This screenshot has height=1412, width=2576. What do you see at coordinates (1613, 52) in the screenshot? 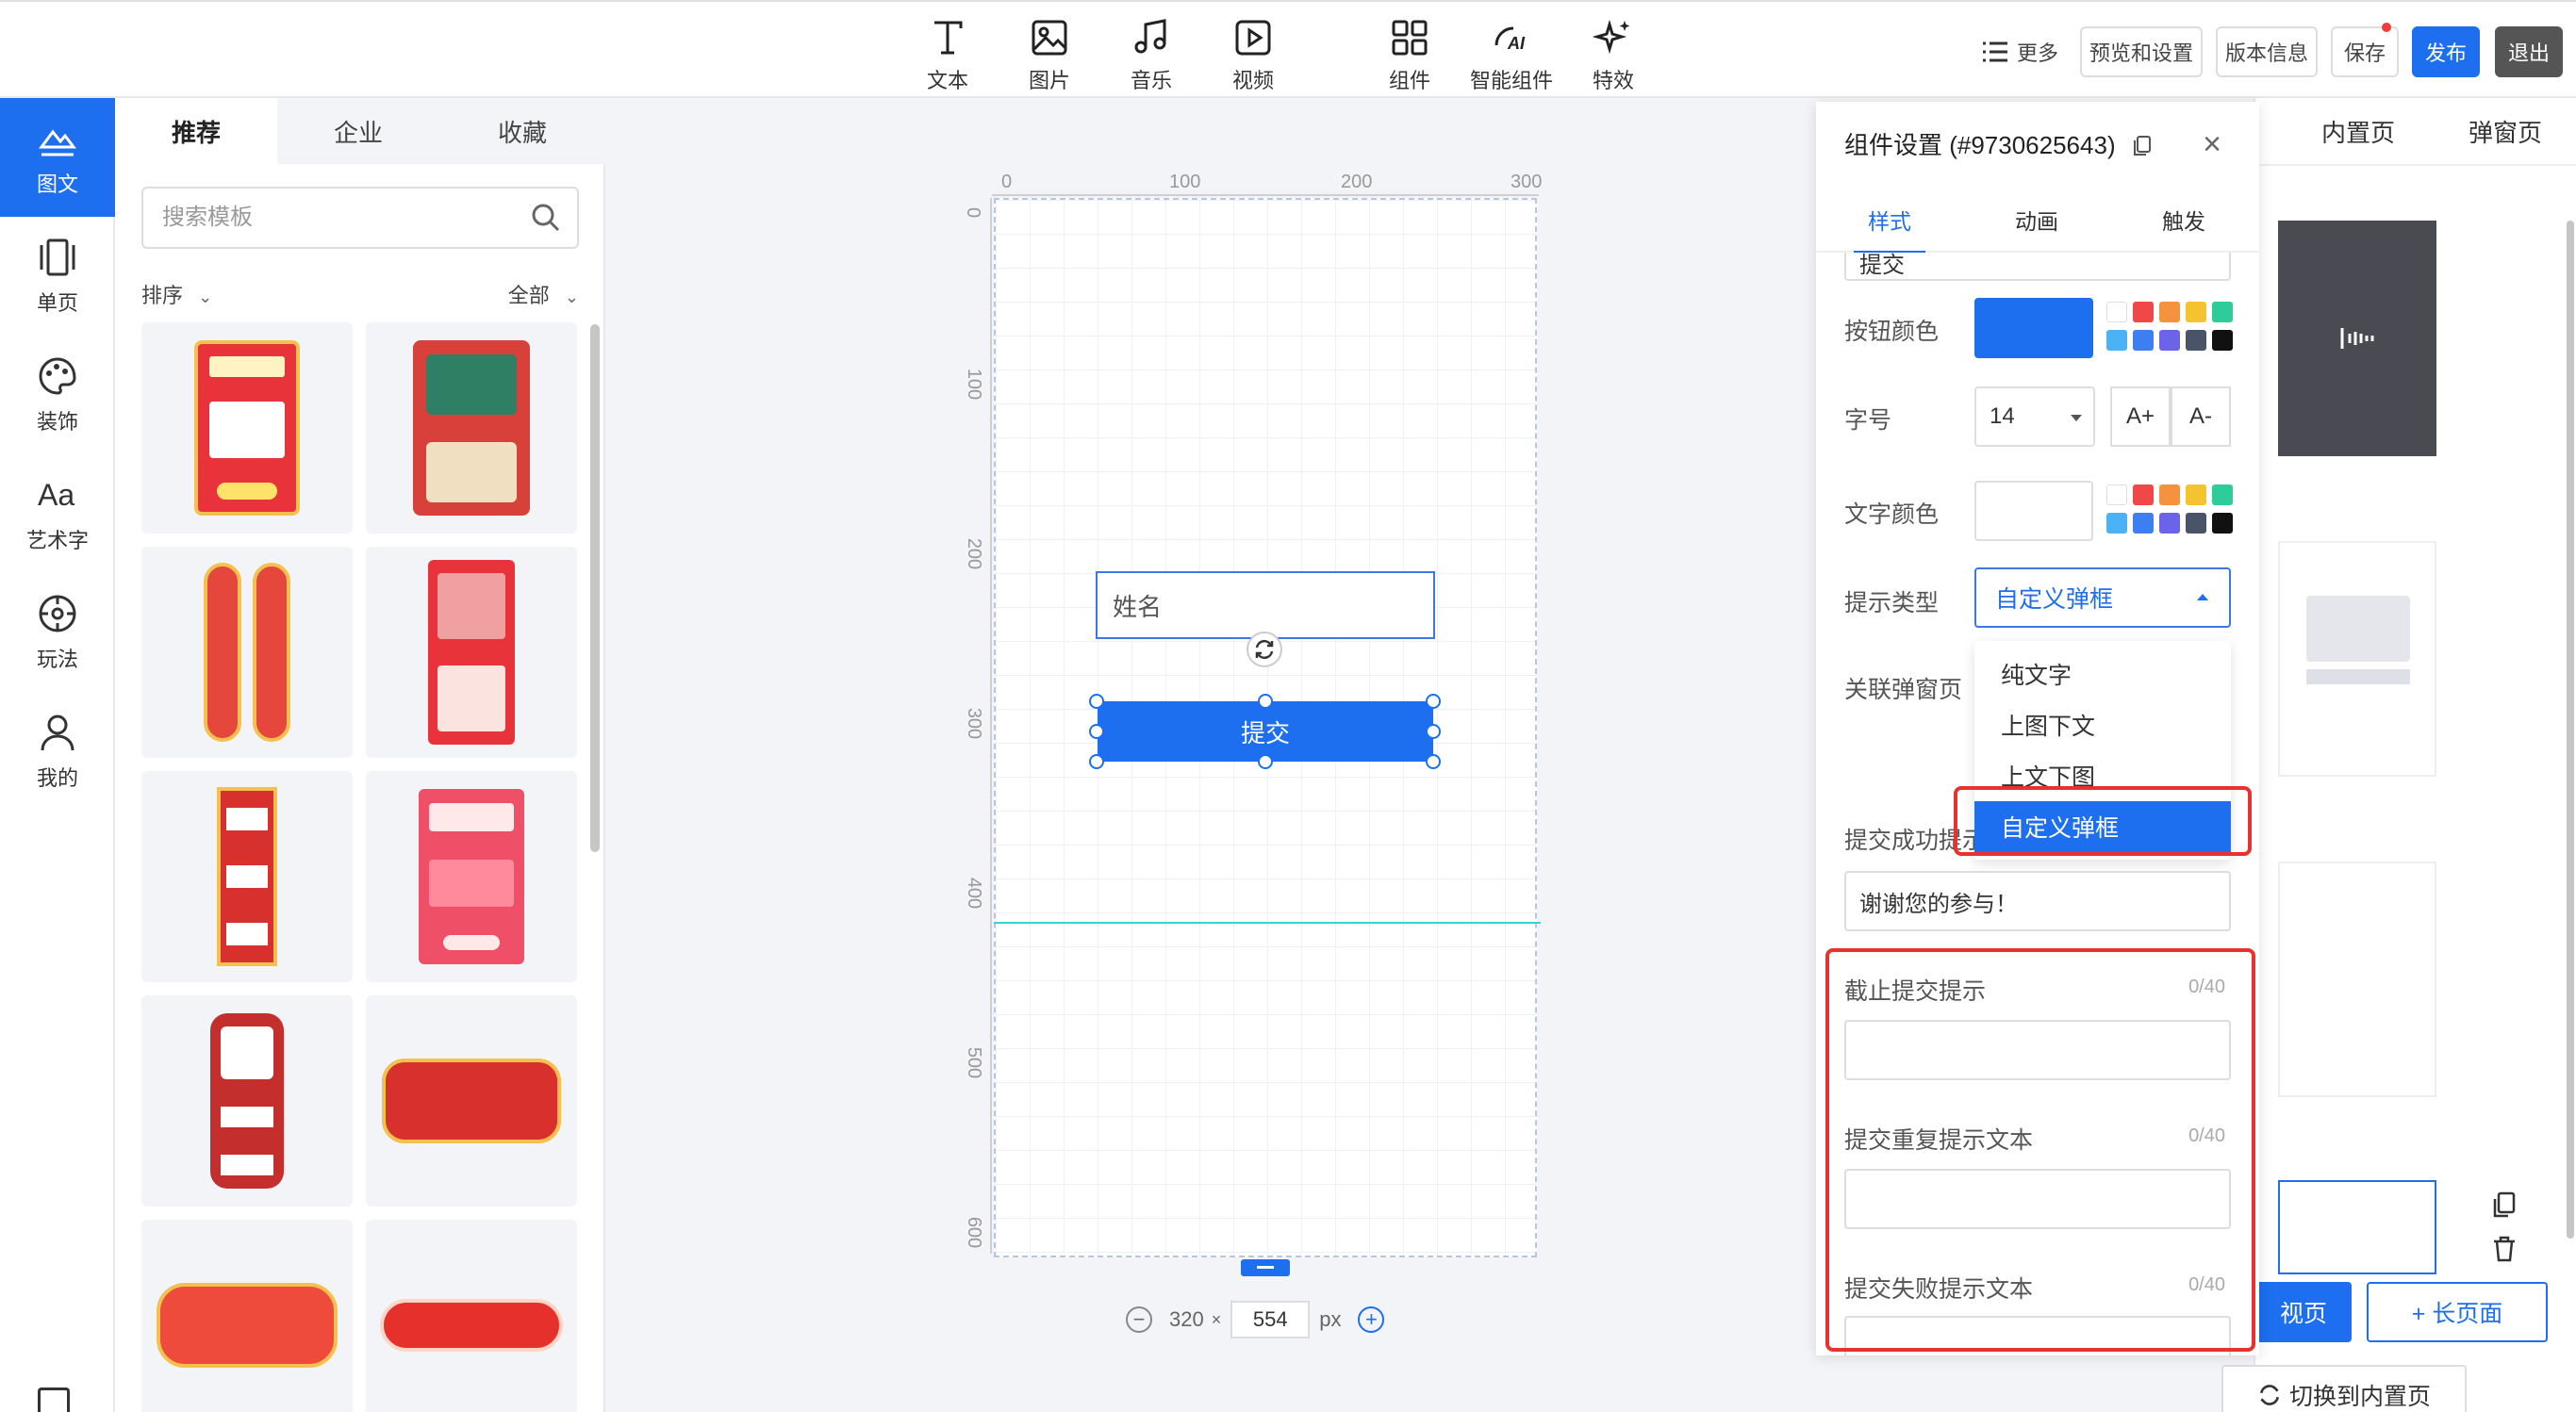
I see `tool-effects: 特效` at bounding box center [1613, 52].